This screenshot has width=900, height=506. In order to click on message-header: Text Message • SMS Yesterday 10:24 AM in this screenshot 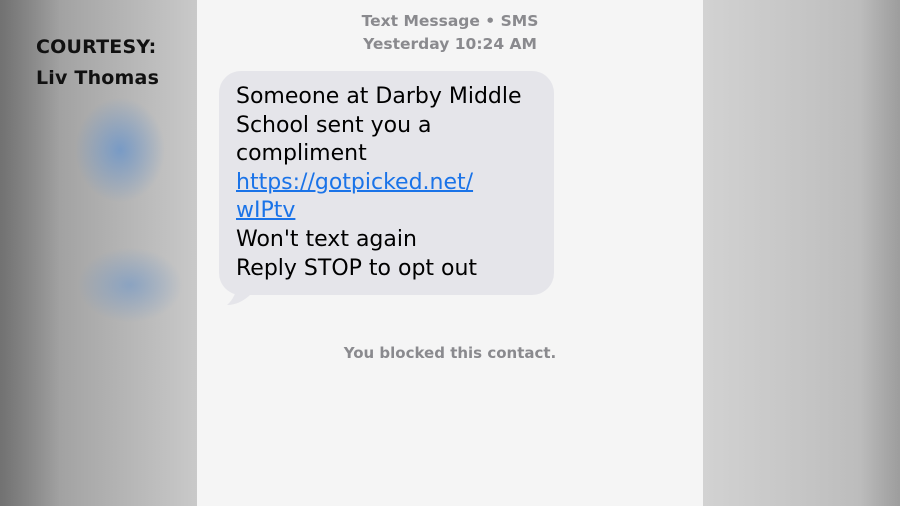, I will do `click(450, 33)`.